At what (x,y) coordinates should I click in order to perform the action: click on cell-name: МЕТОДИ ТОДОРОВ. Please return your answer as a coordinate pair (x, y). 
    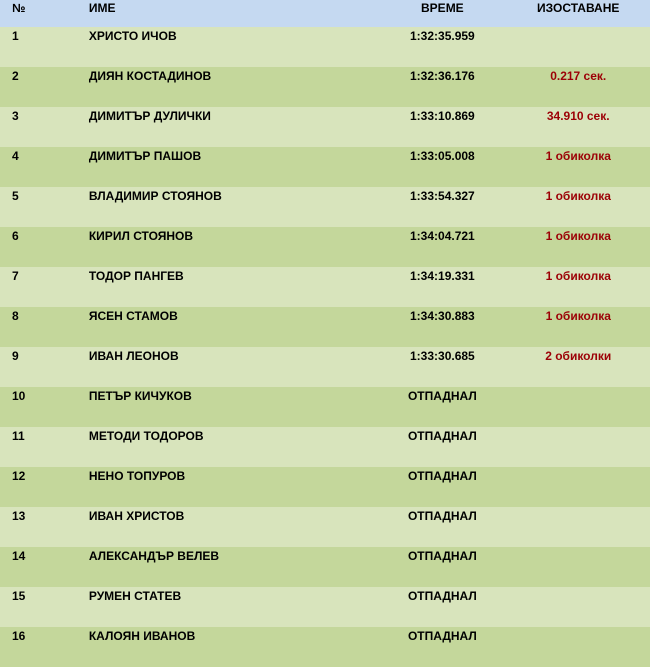
    Looking at the image, I should click on (146, 436).